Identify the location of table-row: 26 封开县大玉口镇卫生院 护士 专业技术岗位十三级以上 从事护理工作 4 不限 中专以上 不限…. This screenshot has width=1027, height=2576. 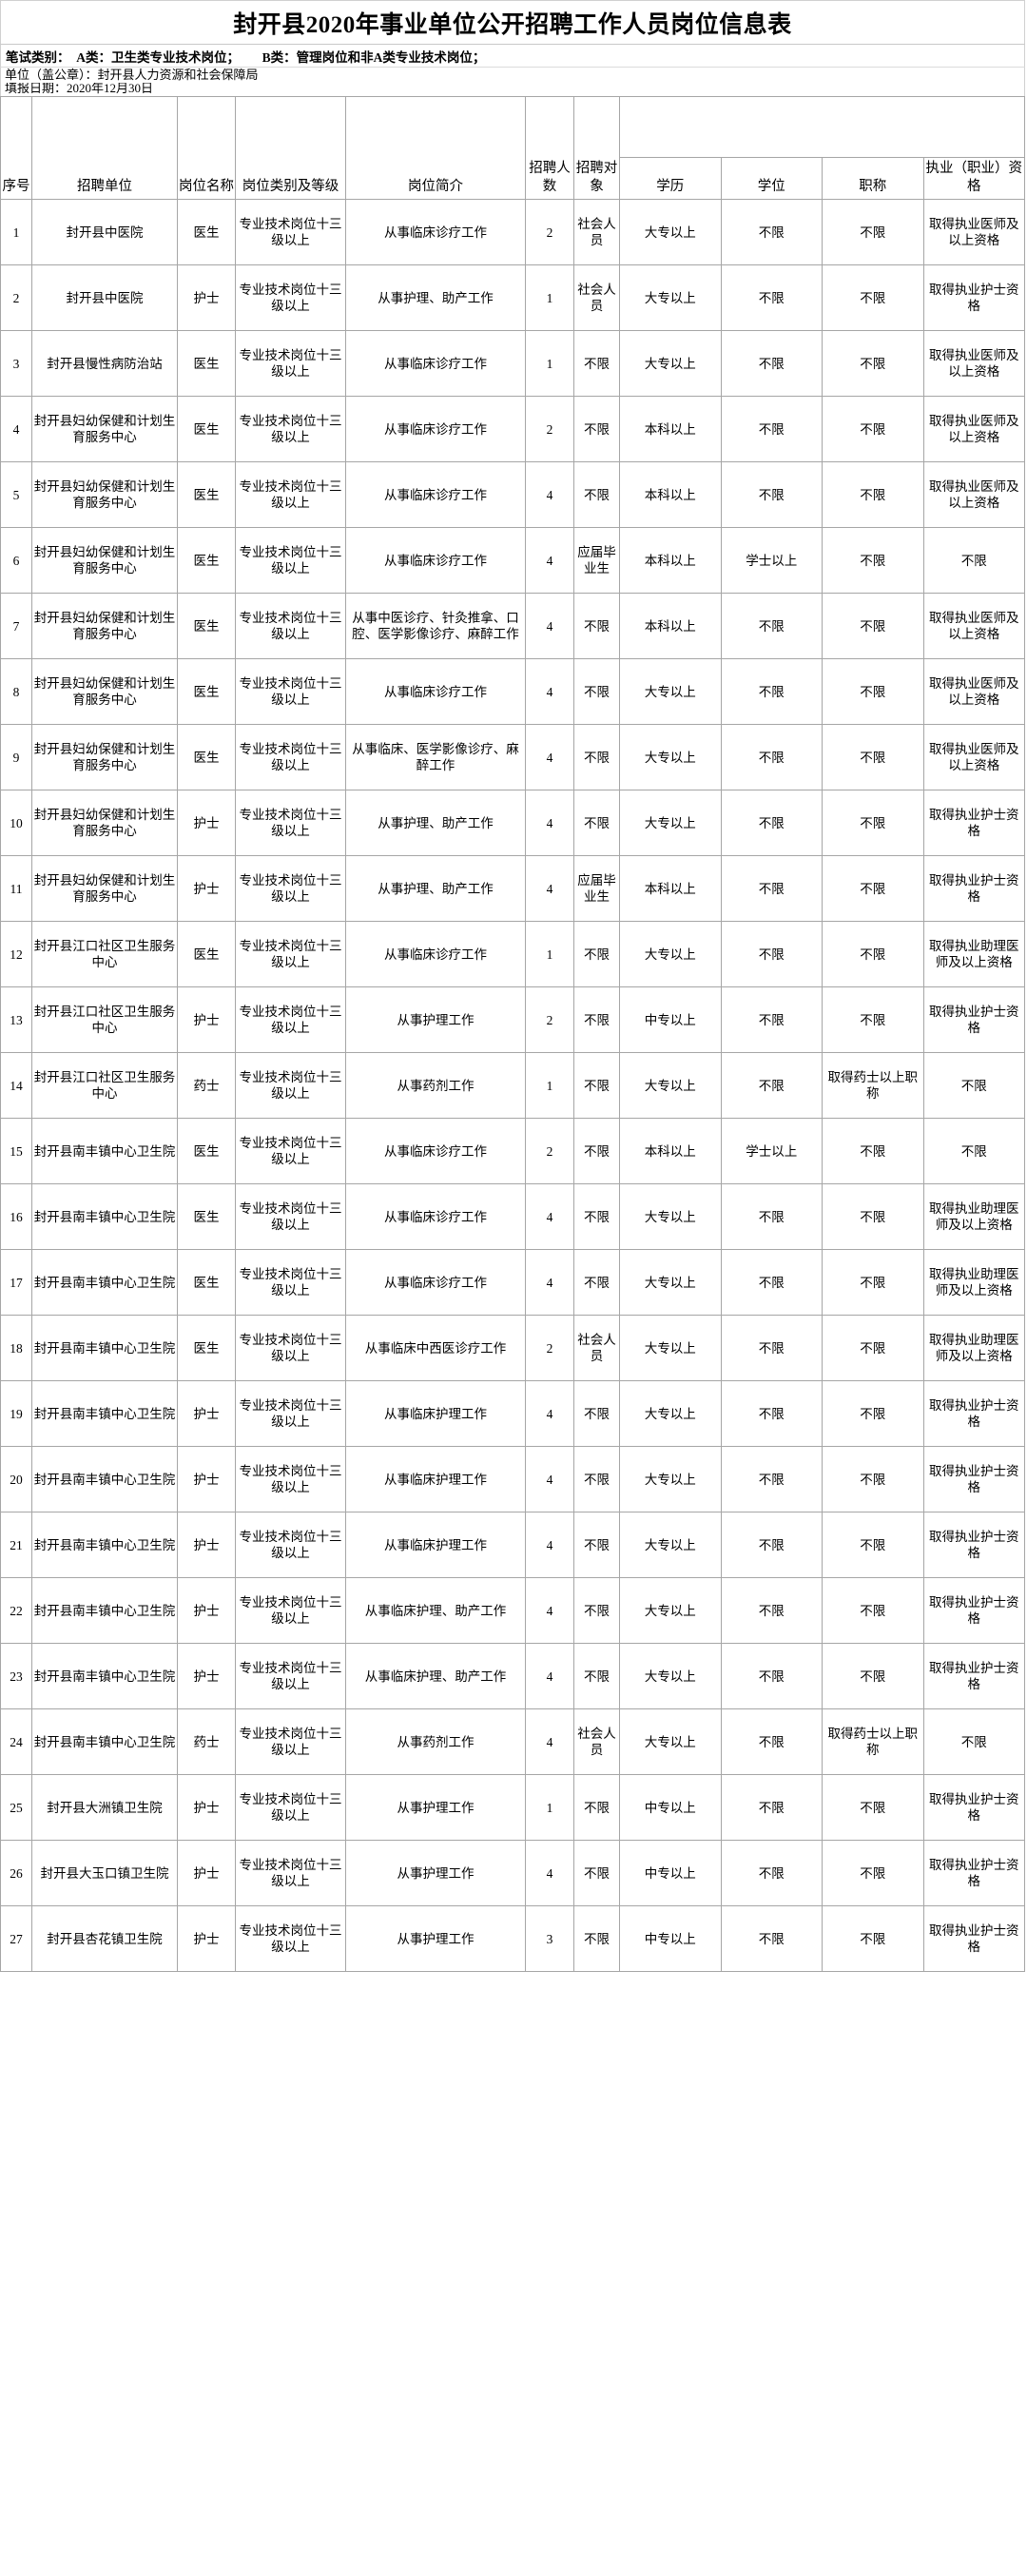
(513, 1873).